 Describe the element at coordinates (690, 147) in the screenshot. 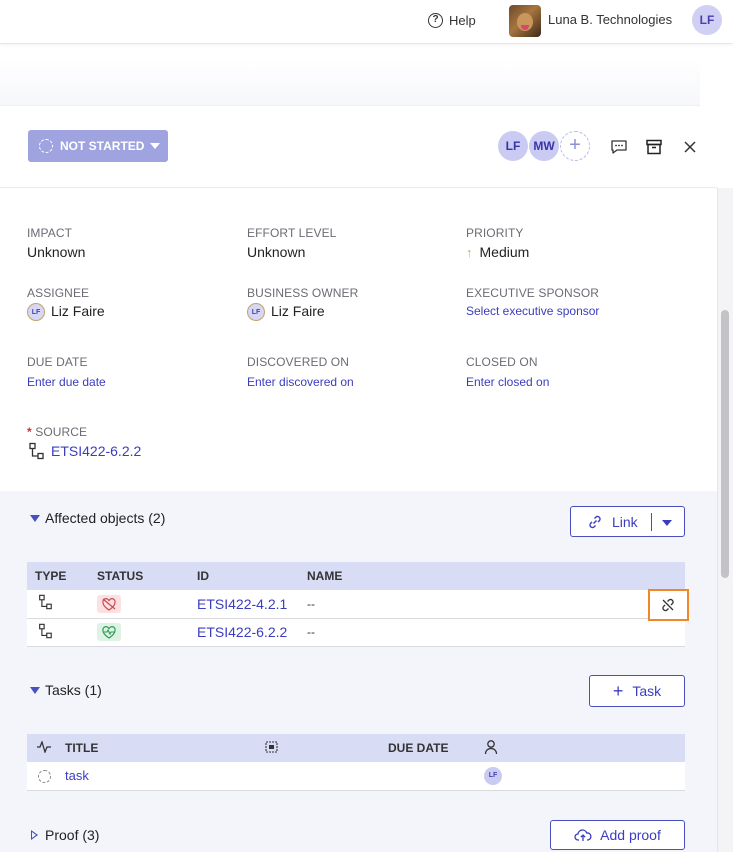

I see `close-icon` at that location.